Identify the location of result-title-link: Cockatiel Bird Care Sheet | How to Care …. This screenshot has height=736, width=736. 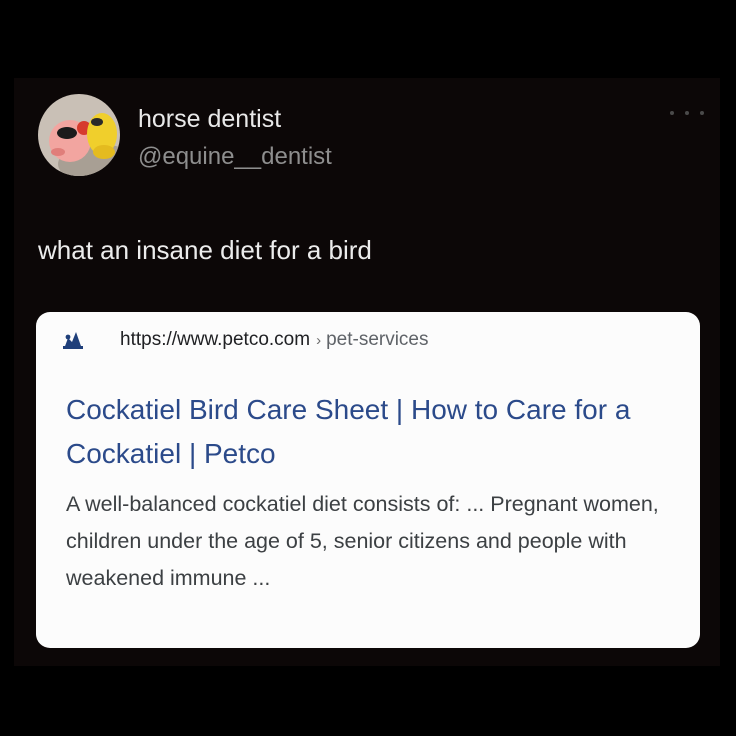
(376, 432).